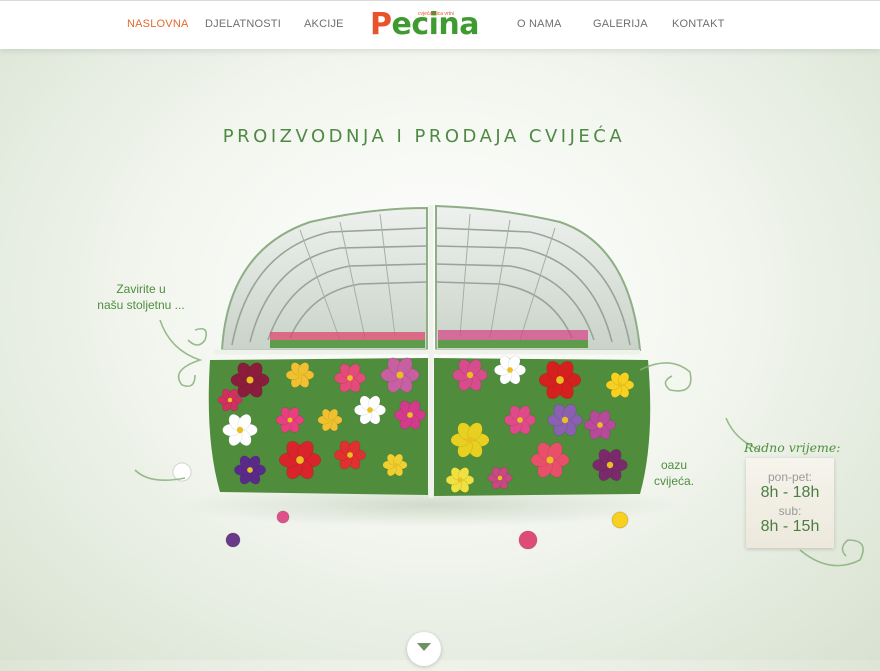 The height and width of the screenshot is (671, 880). What do you see at coordinates (790, 477) in the screenshot?
I see `weekday-label: pon-pet:` at bounding box center [790, 477].